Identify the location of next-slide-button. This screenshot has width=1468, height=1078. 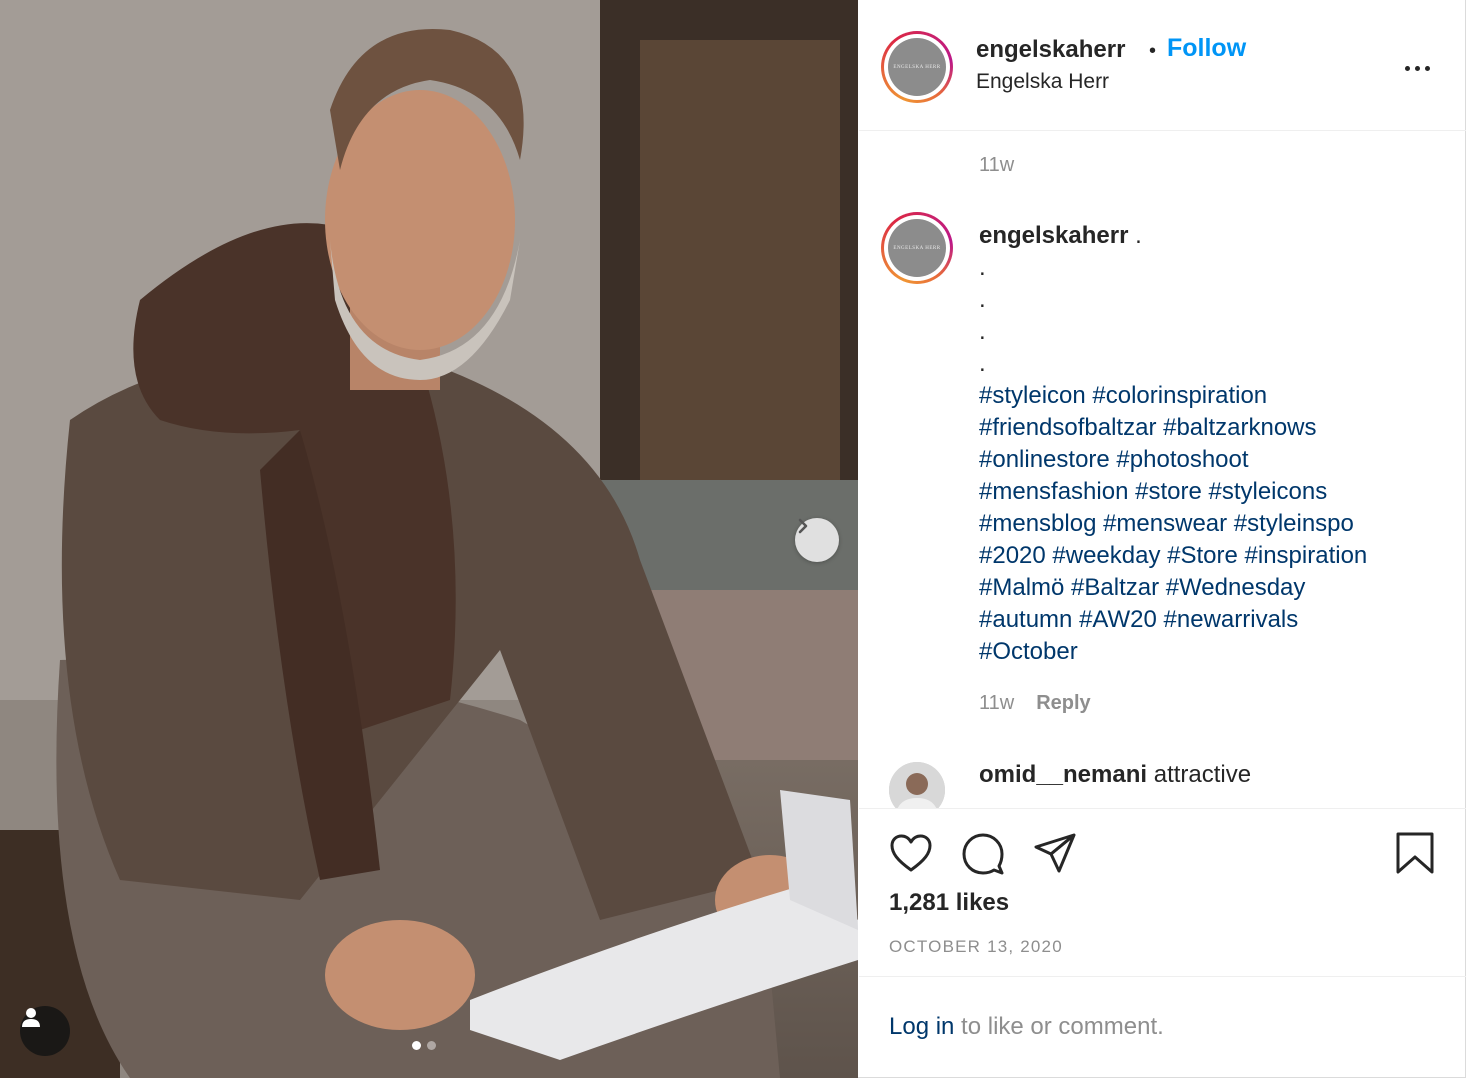
(817, 540).